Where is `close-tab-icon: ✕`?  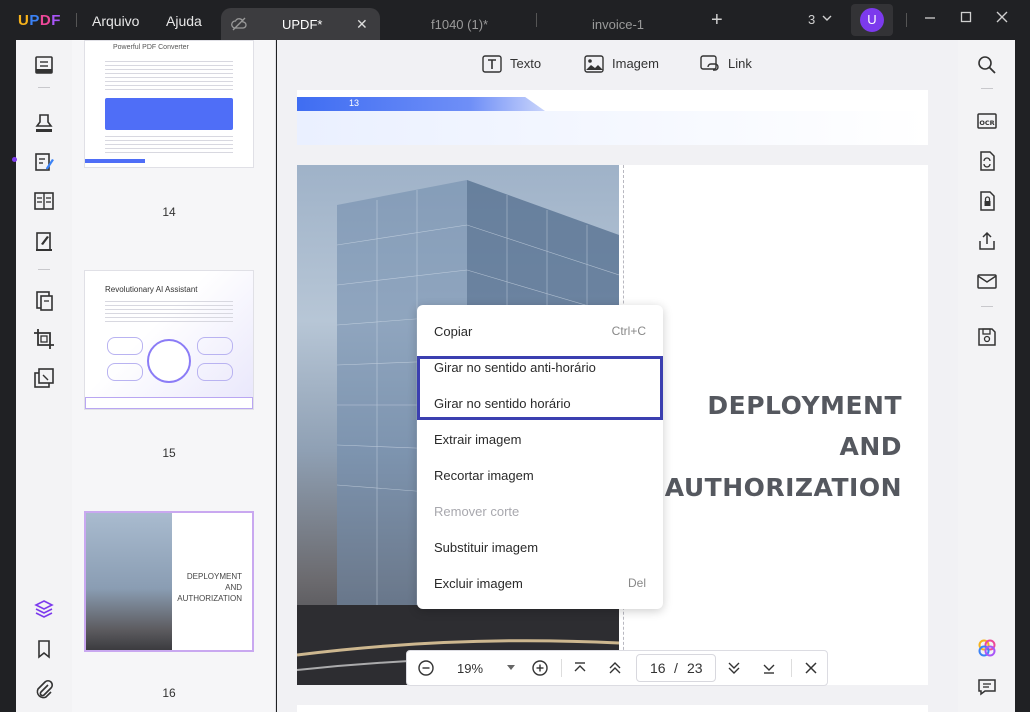 close-tab-icon: ✕ is located at coordinates (362, 24).